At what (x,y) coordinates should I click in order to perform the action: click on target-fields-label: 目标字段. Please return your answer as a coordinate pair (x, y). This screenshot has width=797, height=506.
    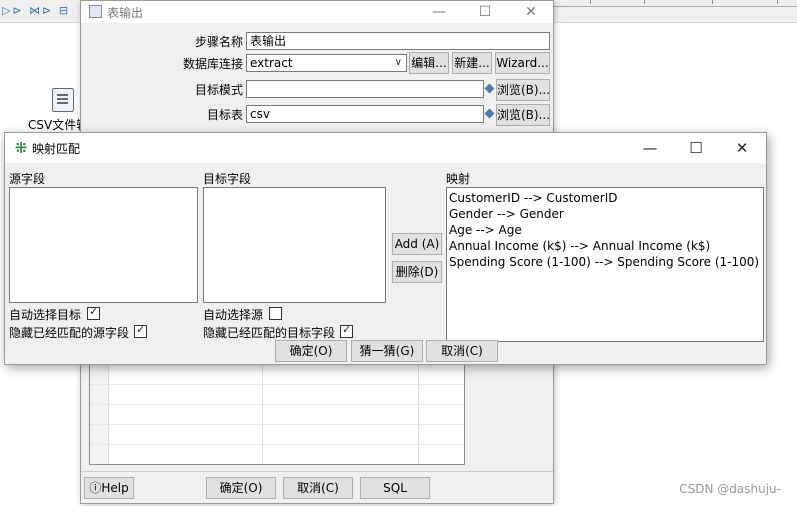
    Looking at the image, I should click on (227, 179).